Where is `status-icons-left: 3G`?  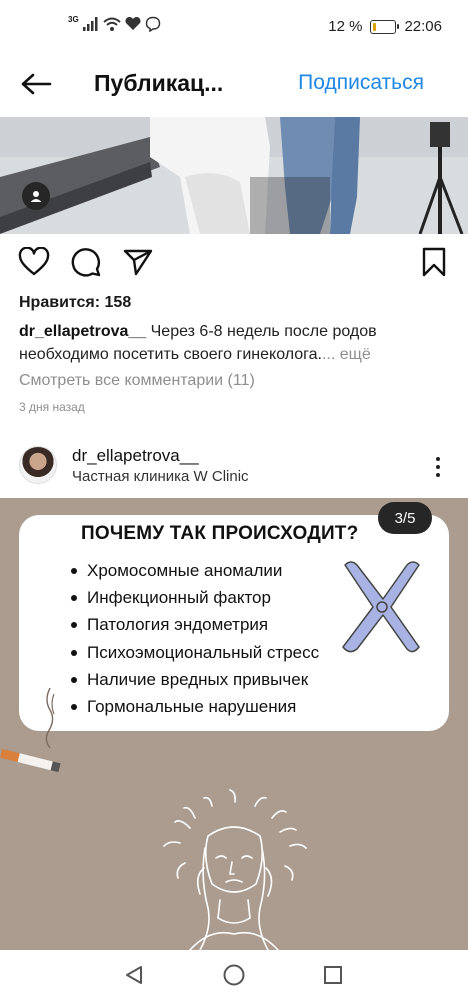 status-icons-left: 3G is located at coordinates (114, 23).